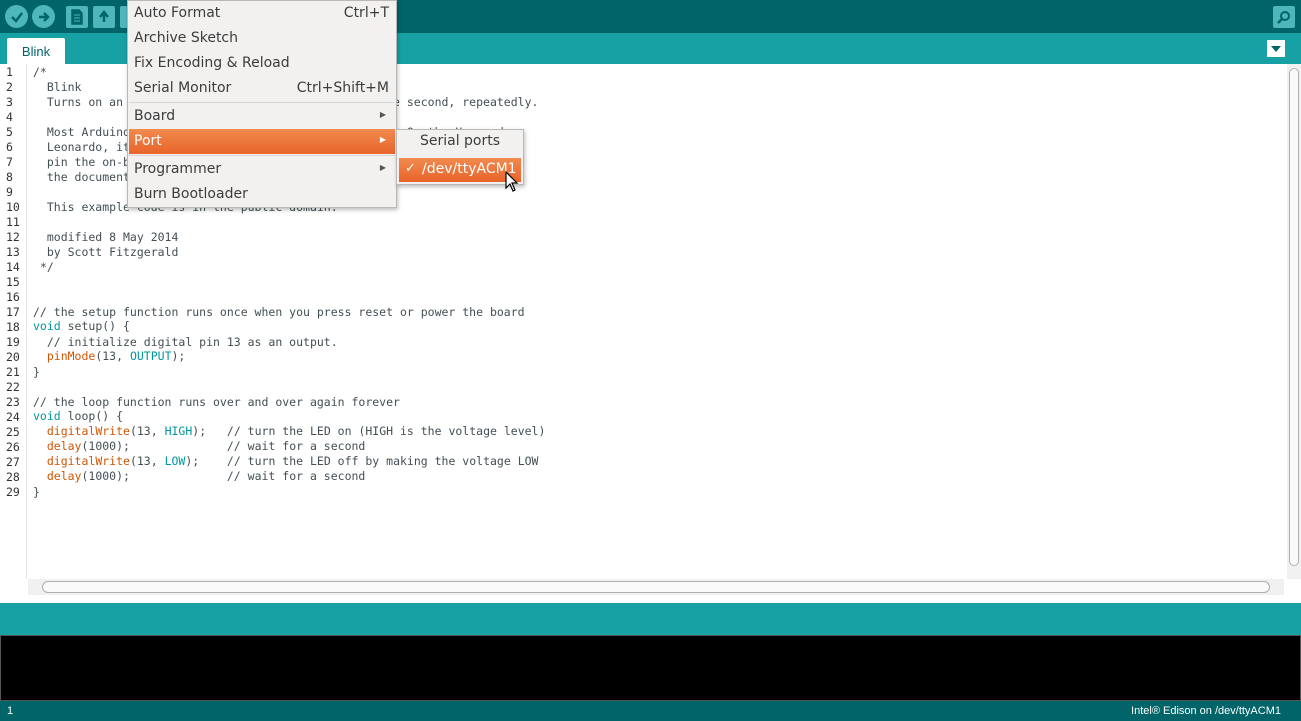 Image resolution: width=1301 pixels, height=721 pixels. What do you see at coordinates (1294, 317) in the screenshot?
I see `vertical-scroll-thumb` at bounding box center [1294, 317].